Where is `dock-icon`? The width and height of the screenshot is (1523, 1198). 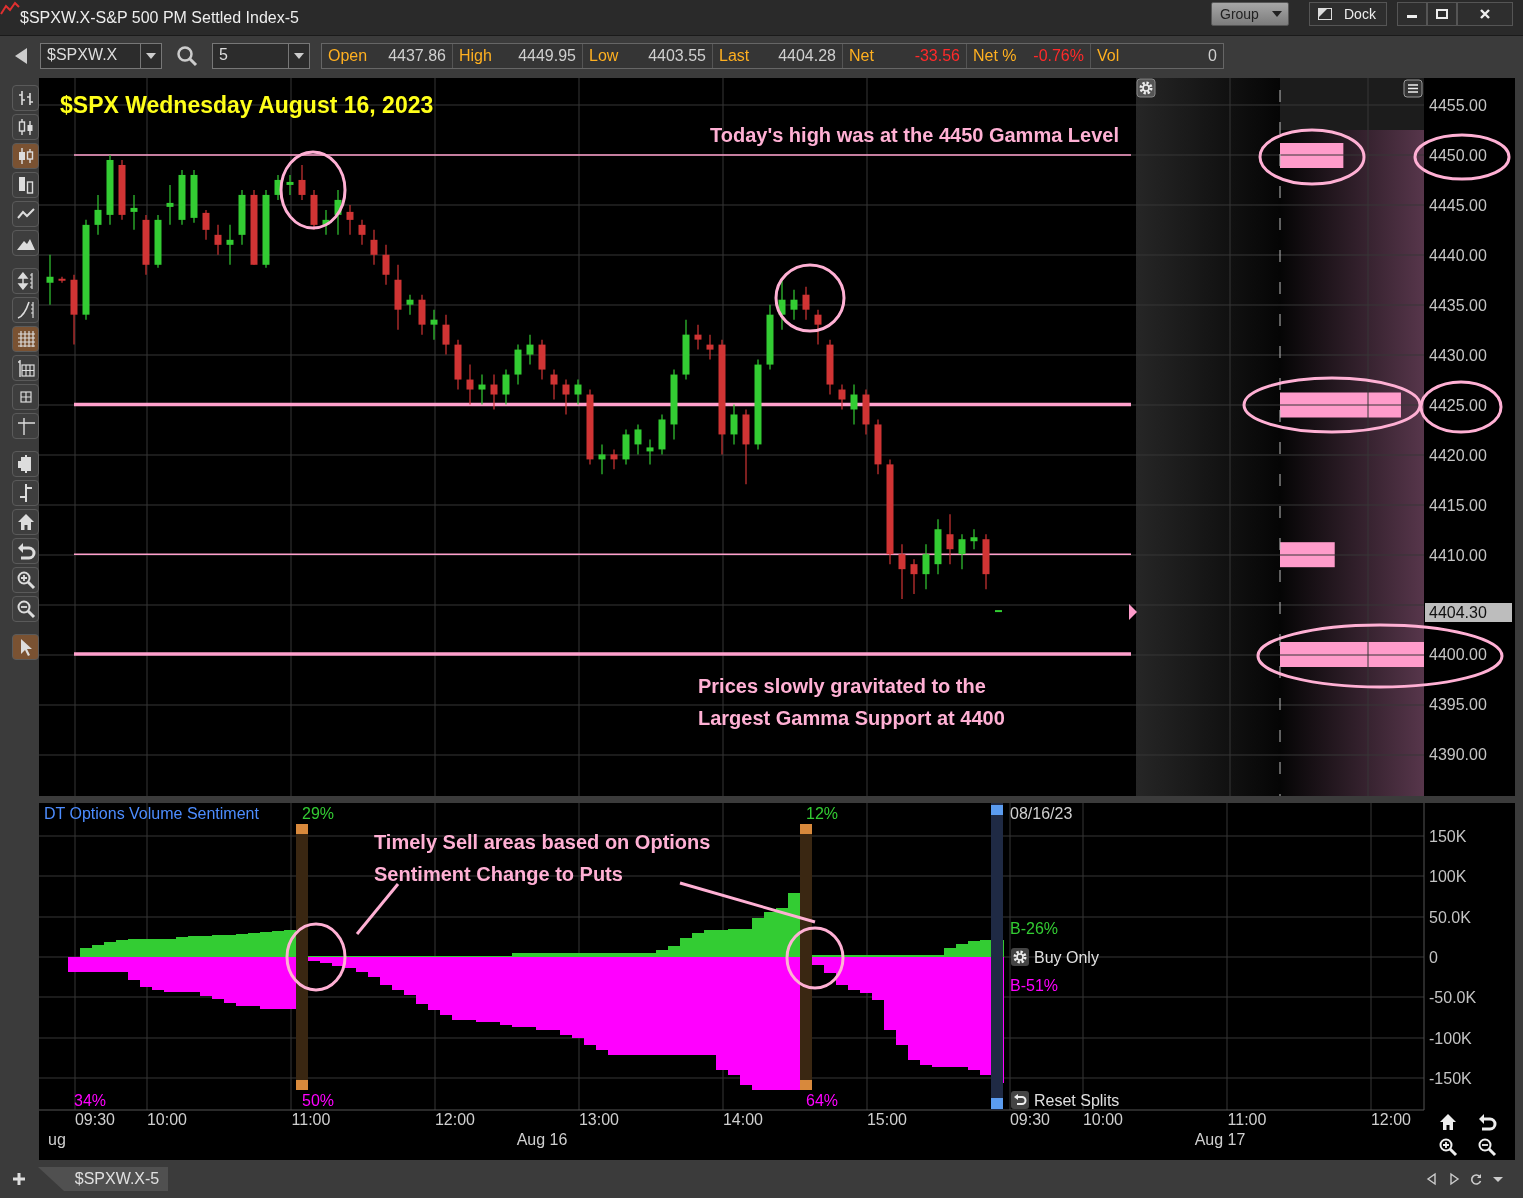
dock-icon is located at coordinates (1325, 14).